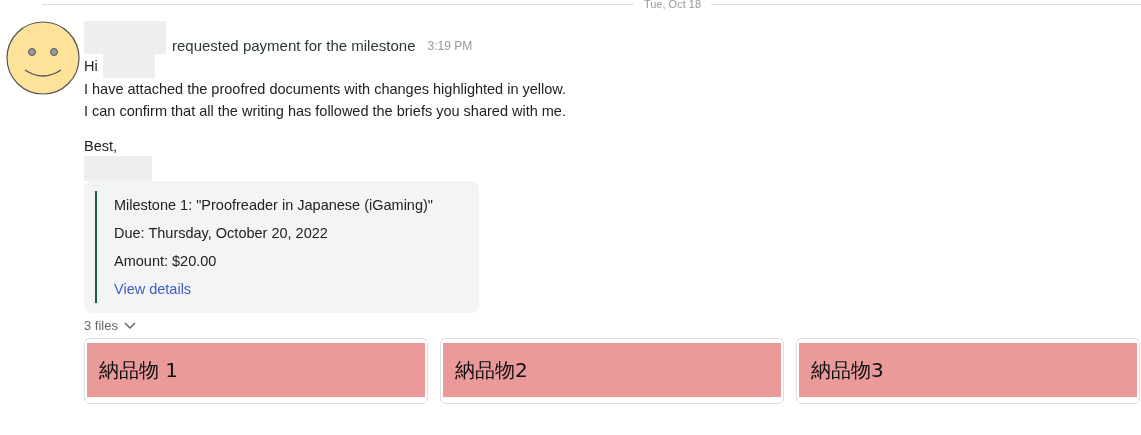 The height and width of the screenshot is (435, 1141). I want to click on file-card: 納品物3, so click(968, 371).